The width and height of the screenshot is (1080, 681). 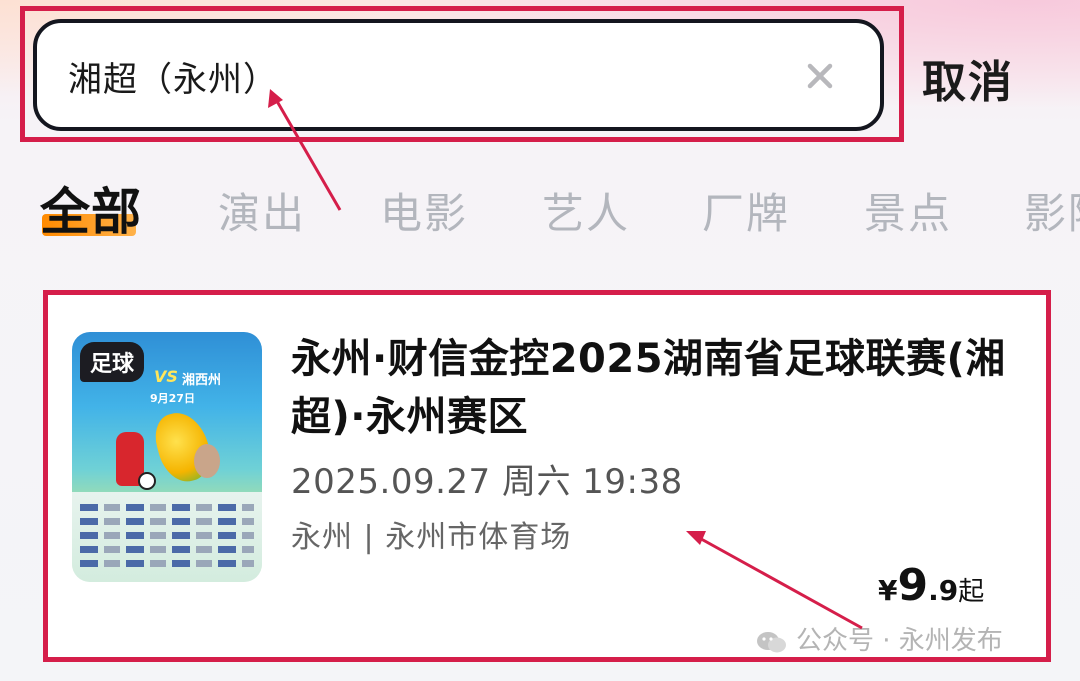 What do you see at coordinates (112, 362) in the screenshot?
I see `category-badge: 足球` at bounding box center [112, 362].